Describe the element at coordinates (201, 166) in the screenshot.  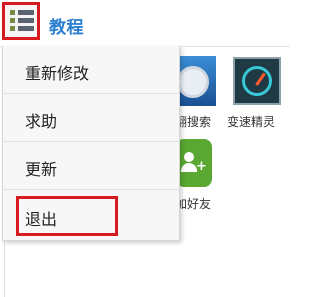
I see `plus-icon: +` at that location.